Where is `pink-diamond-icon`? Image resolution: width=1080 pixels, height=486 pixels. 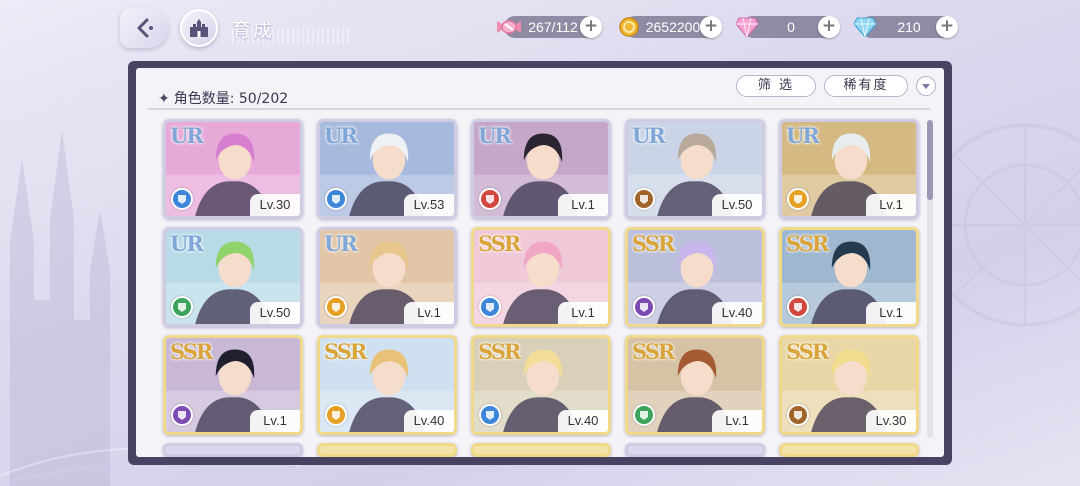
pink-diamond-icon is located at coordinates (747, 27).